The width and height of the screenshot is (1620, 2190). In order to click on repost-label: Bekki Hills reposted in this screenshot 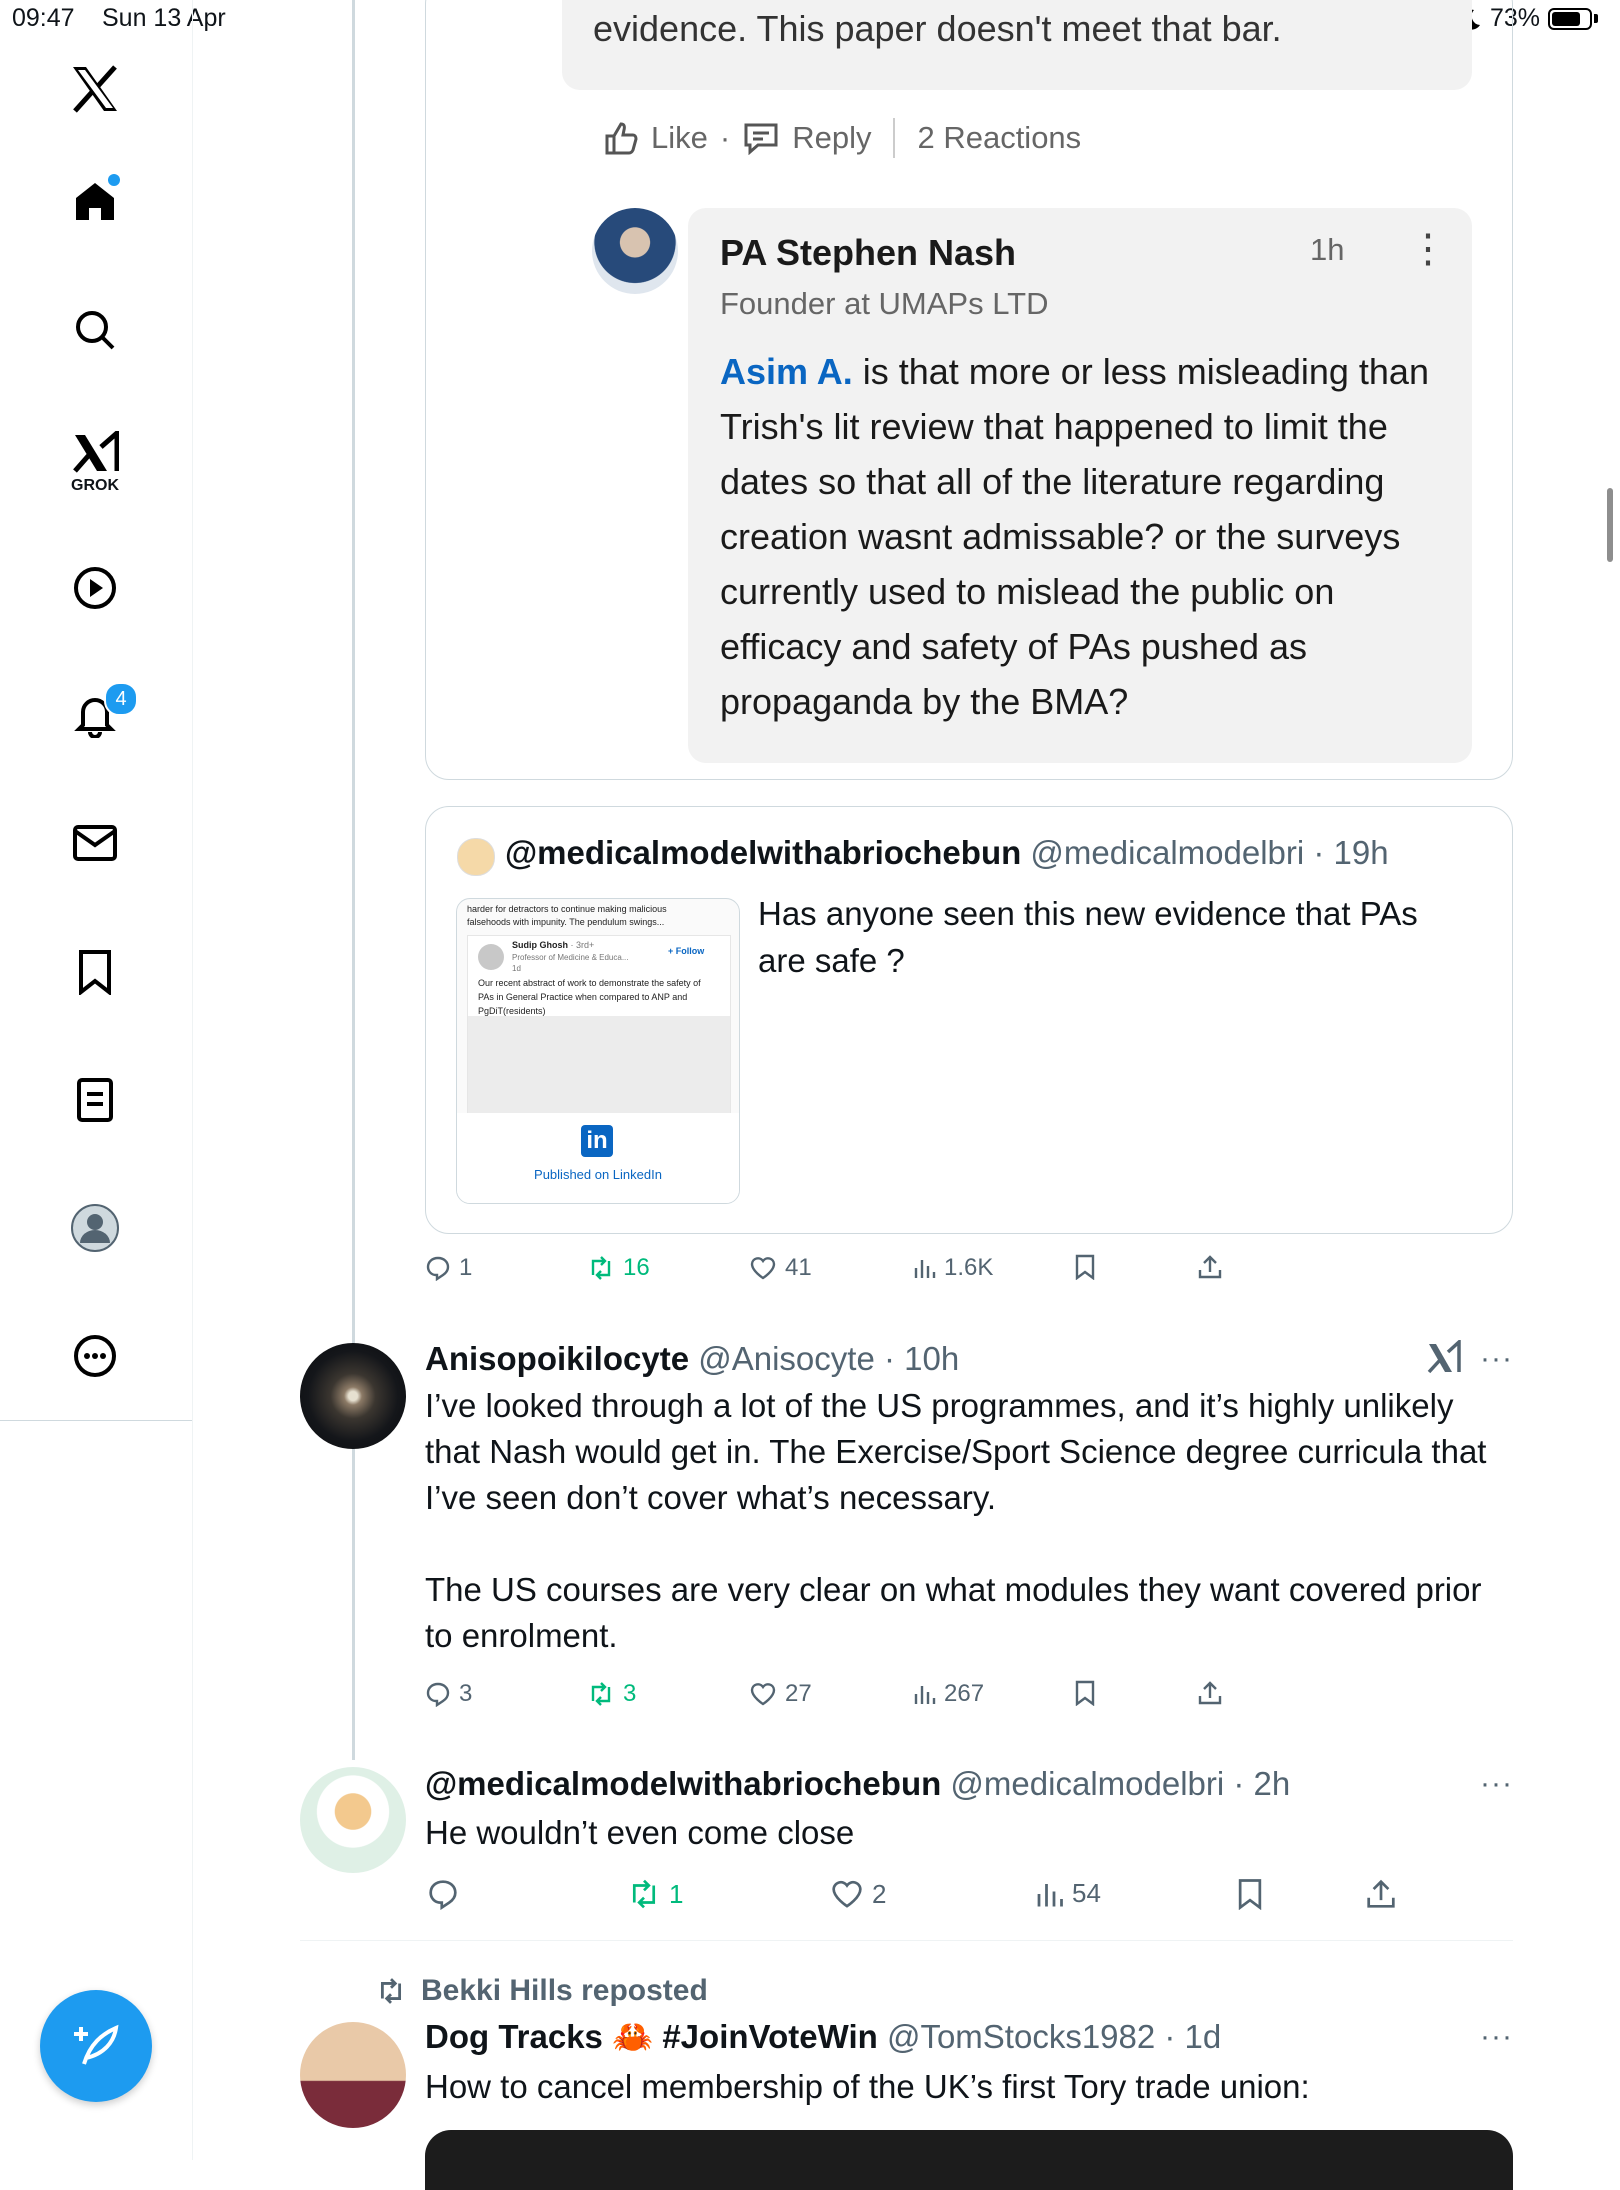, I will do `click(564, 1990)`.